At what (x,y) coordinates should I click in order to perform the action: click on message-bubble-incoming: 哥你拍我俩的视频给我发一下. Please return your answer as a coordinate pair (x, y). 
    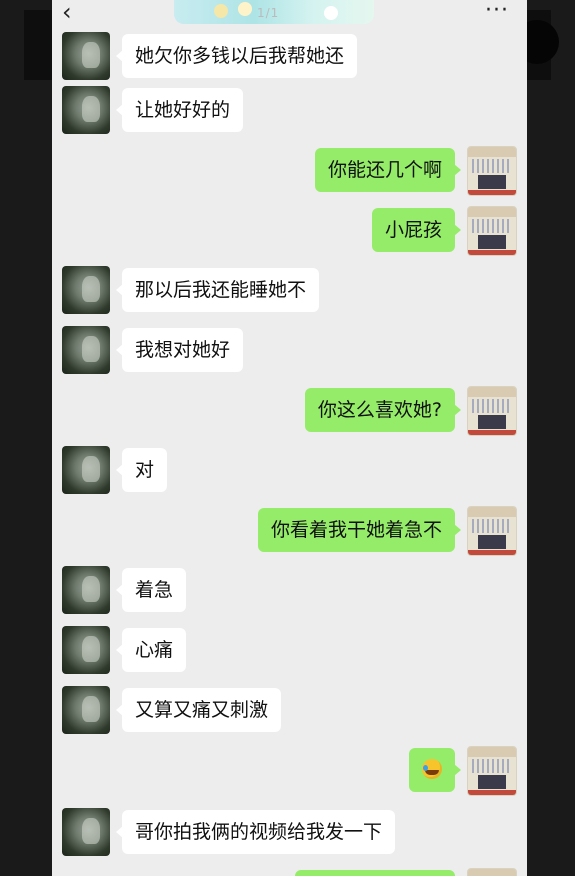
    Looking at the image, I should click on (255, 832).